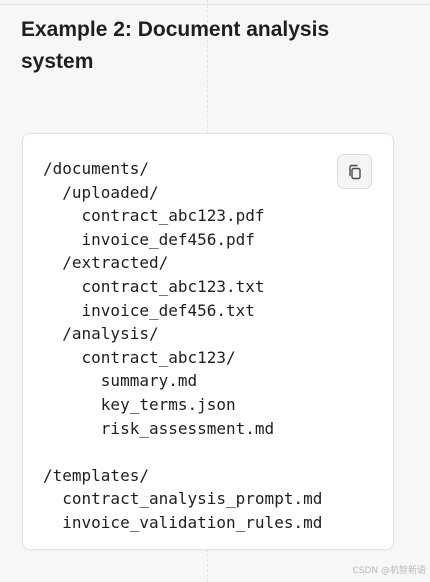  I want to click on code-line: invoice_def456.pdf, so click(149, 239).